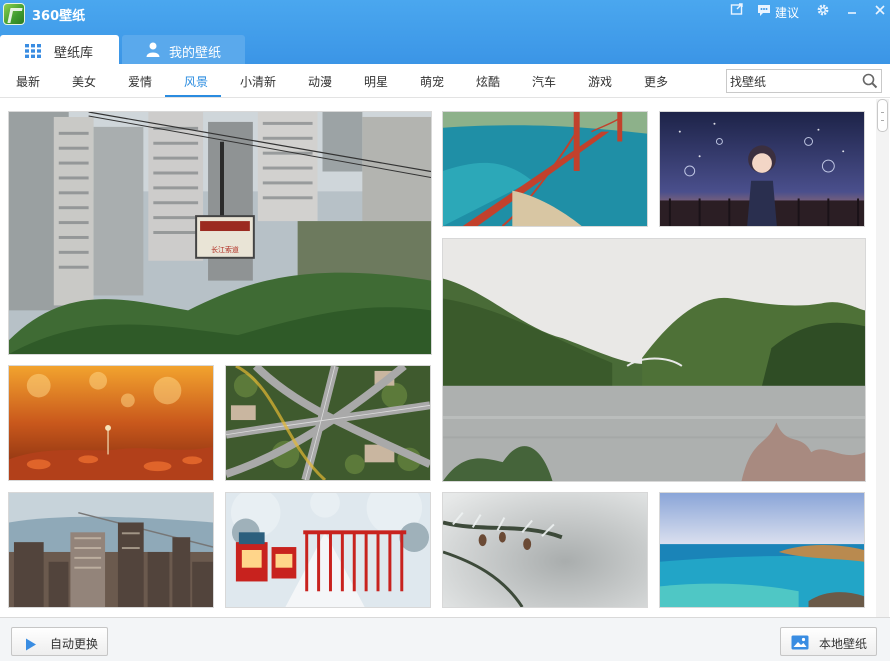  I want to click on category-latest: 最新, so click(28, 81).